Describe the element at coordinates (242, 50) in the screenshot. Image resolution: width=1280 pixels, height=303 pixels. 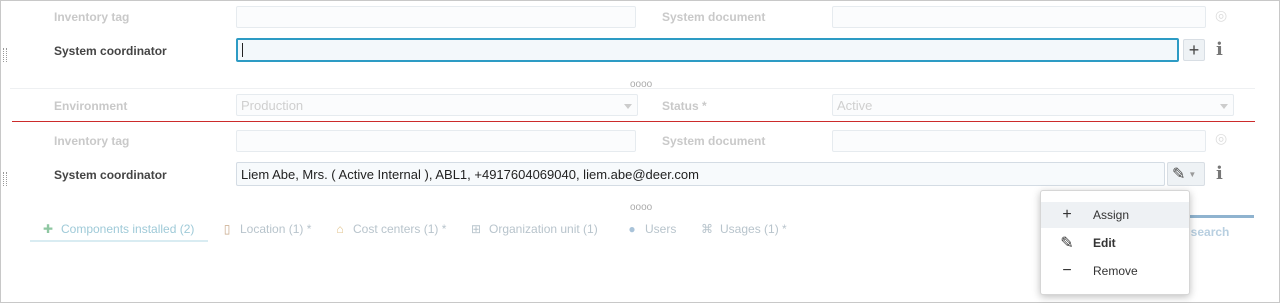
I see `text-caret` at that location.